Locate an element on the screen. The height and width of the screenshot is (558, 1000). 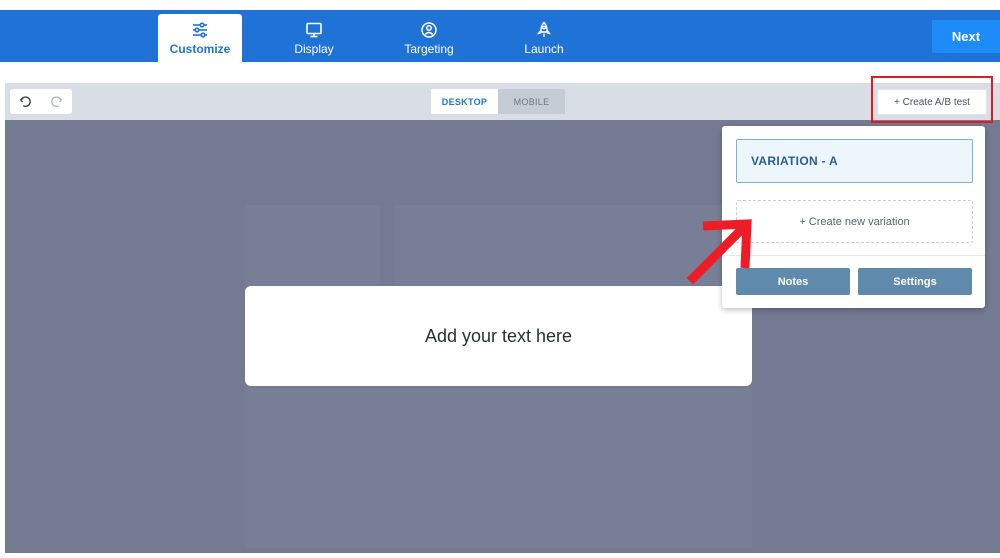
text-placeholder: Add your text here is located at coordinates (498, 335).